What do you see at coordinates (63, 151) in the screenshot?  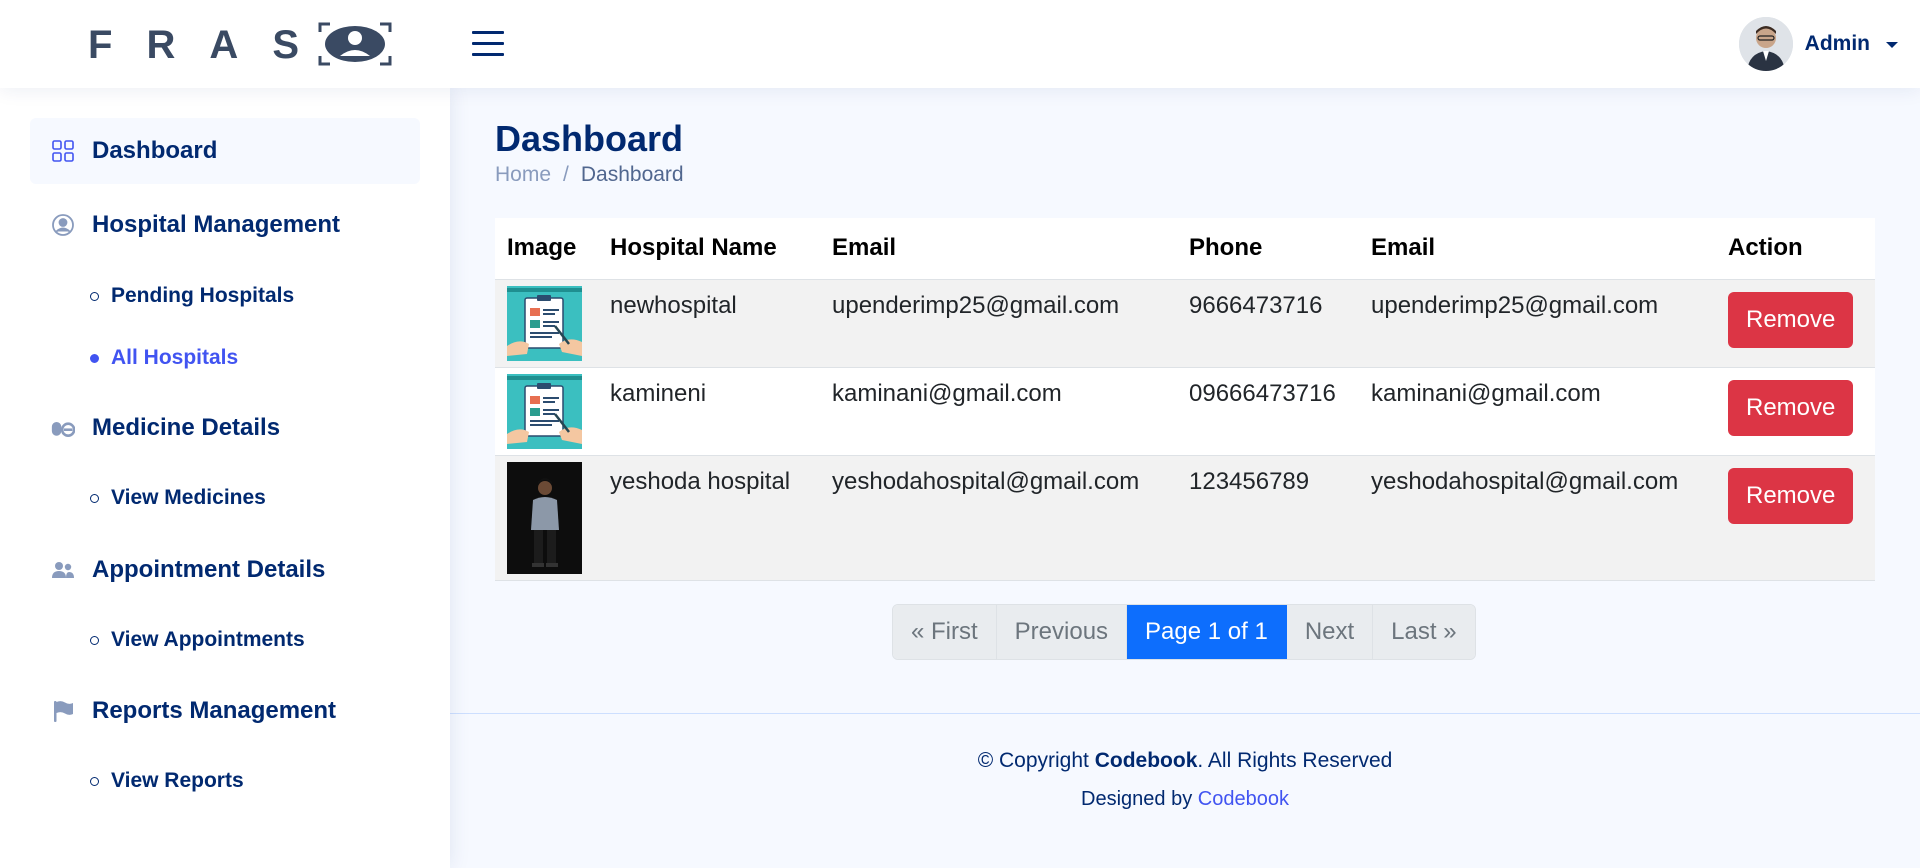 I see `grid-icon` at bounding box center [63, 151].